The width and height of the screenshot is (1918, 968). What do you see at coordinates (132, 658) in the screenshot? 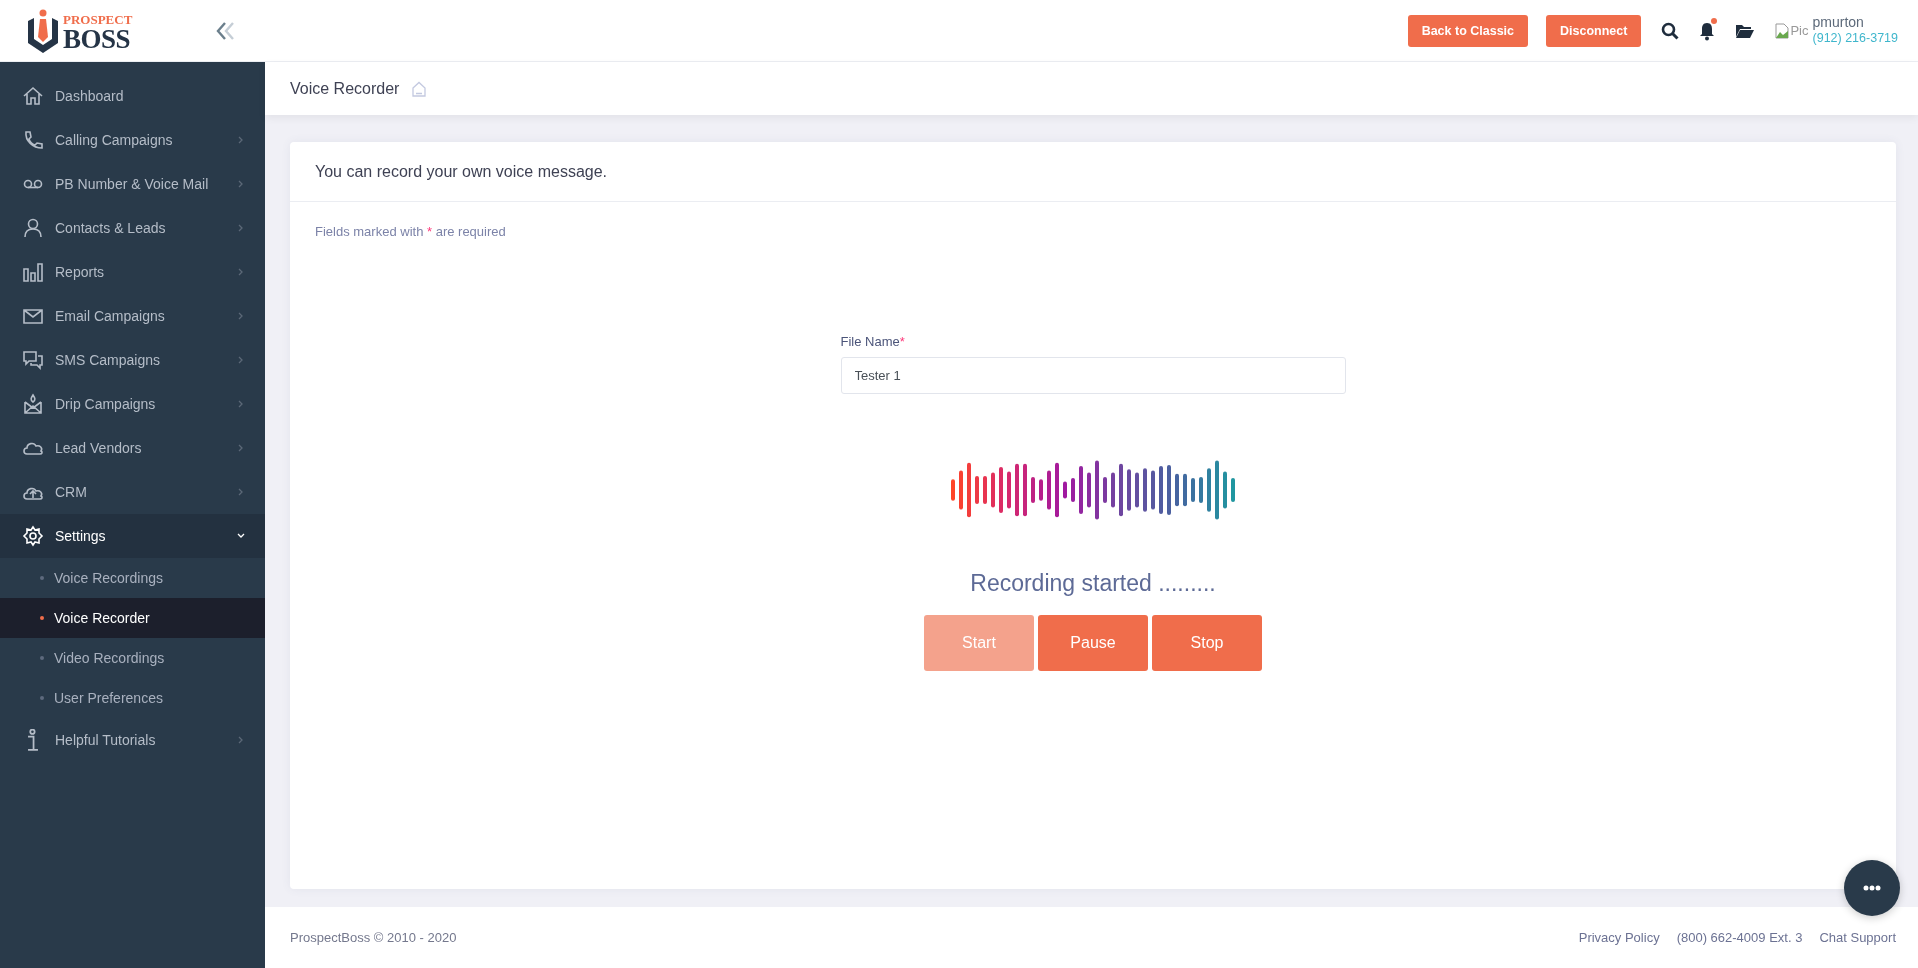
I see `submenu-item: Video Recordings` at bounding box center [132, 658].